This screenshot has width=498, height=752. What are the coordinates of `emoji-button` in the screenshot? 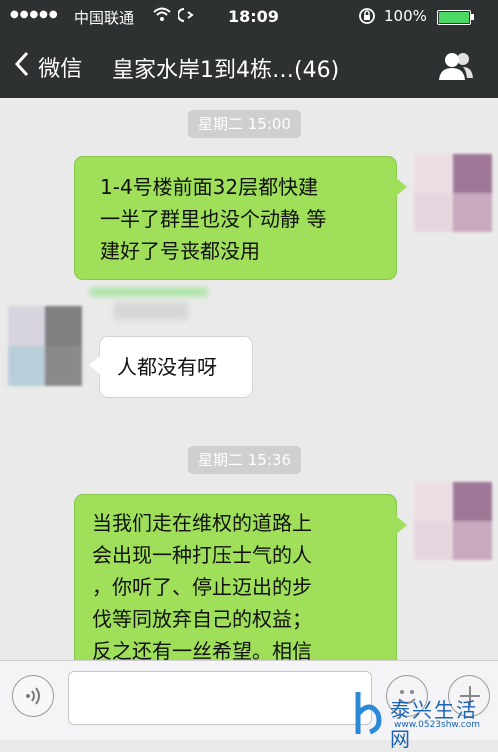 It's located at (407, 696).